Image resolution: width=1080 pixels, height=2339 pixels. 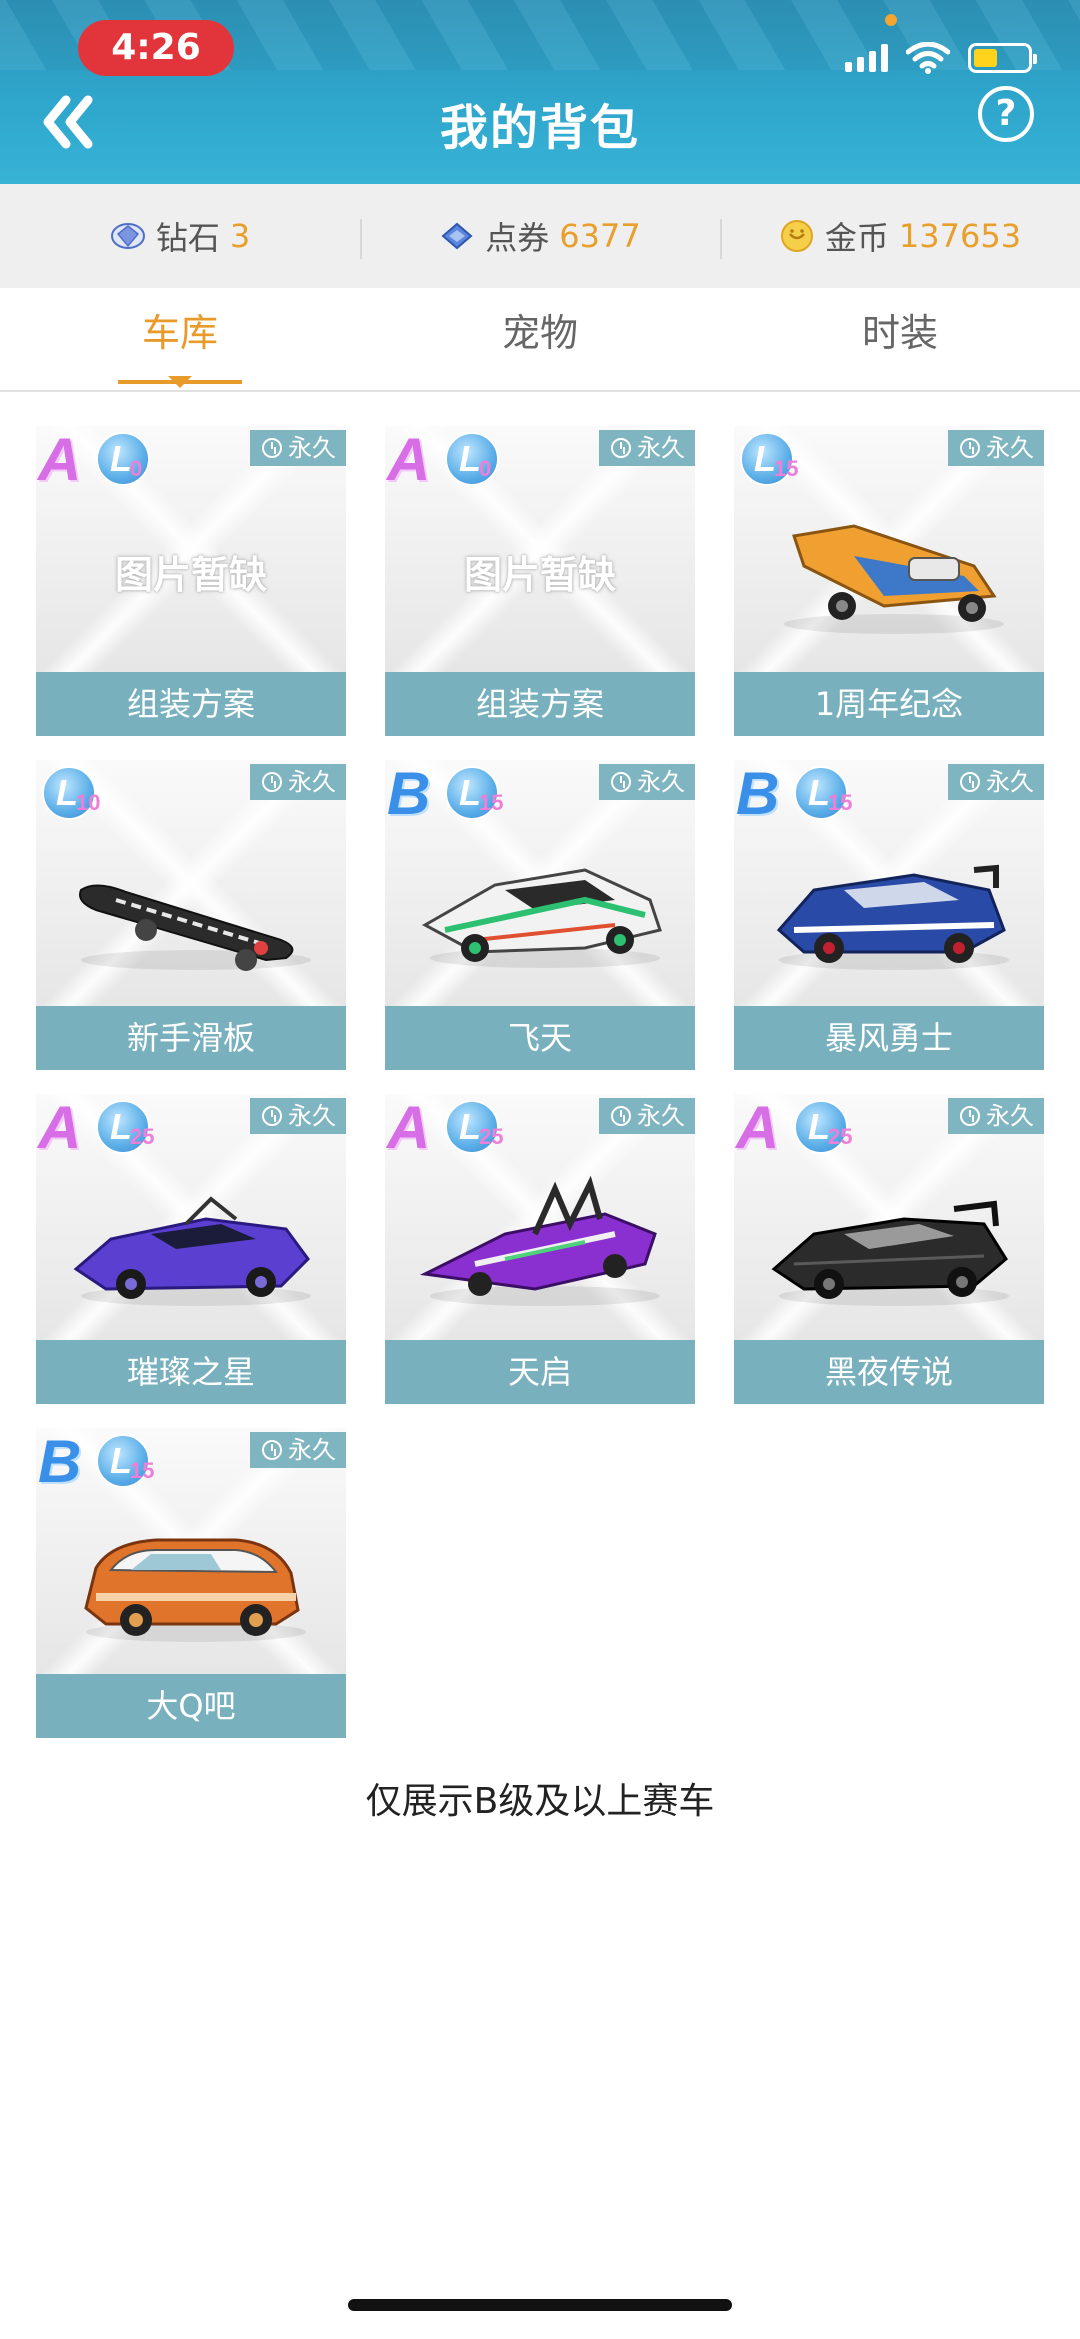 I want to click on status-icons, so click(x=941, y=58).